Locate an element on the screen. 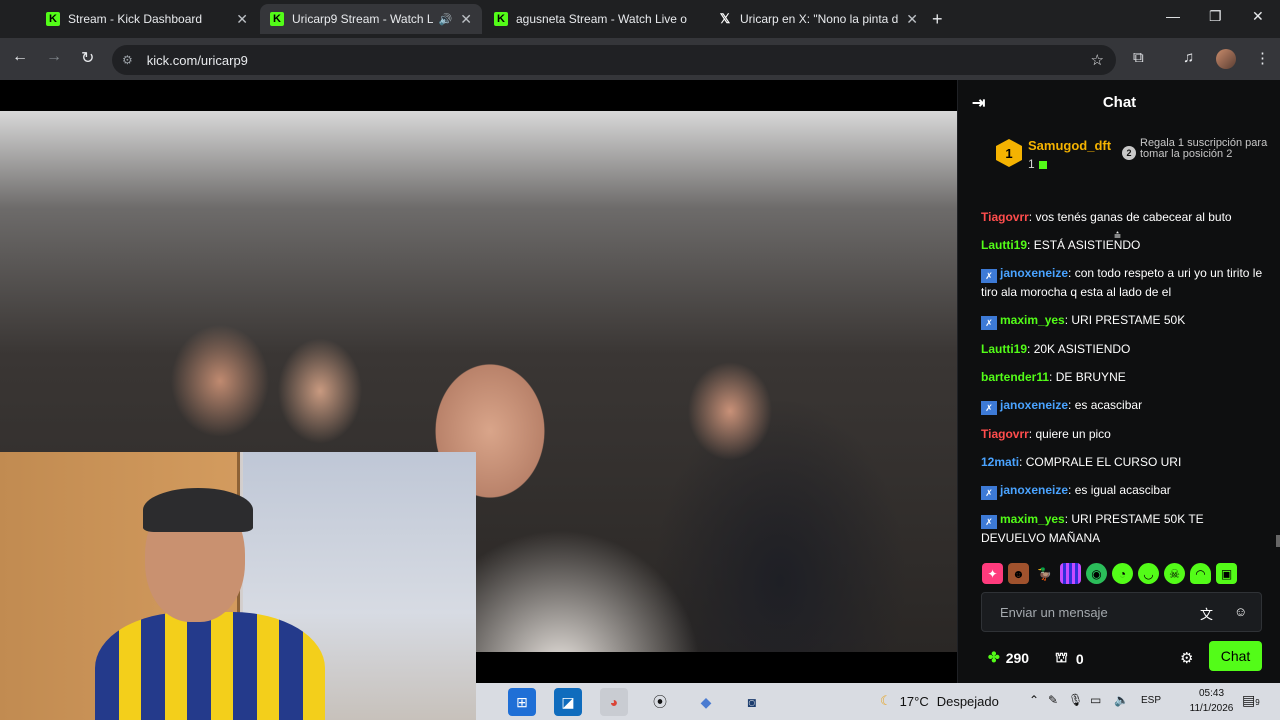  notification-icon: ▤9 is located at coordinates (1251, 700).